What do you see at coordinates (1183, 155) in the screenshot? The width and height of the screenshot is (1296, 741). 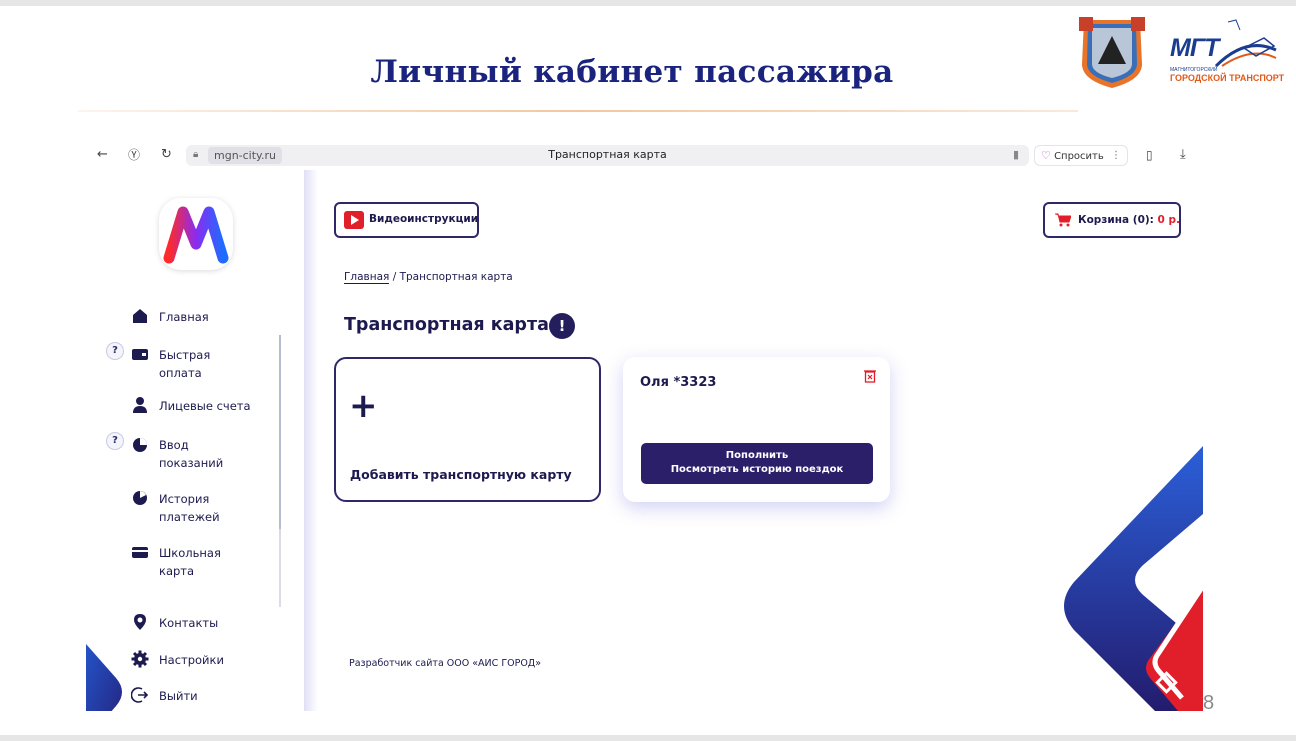 I see `download-icon: ⤓` at bounding box center [1183, 155].